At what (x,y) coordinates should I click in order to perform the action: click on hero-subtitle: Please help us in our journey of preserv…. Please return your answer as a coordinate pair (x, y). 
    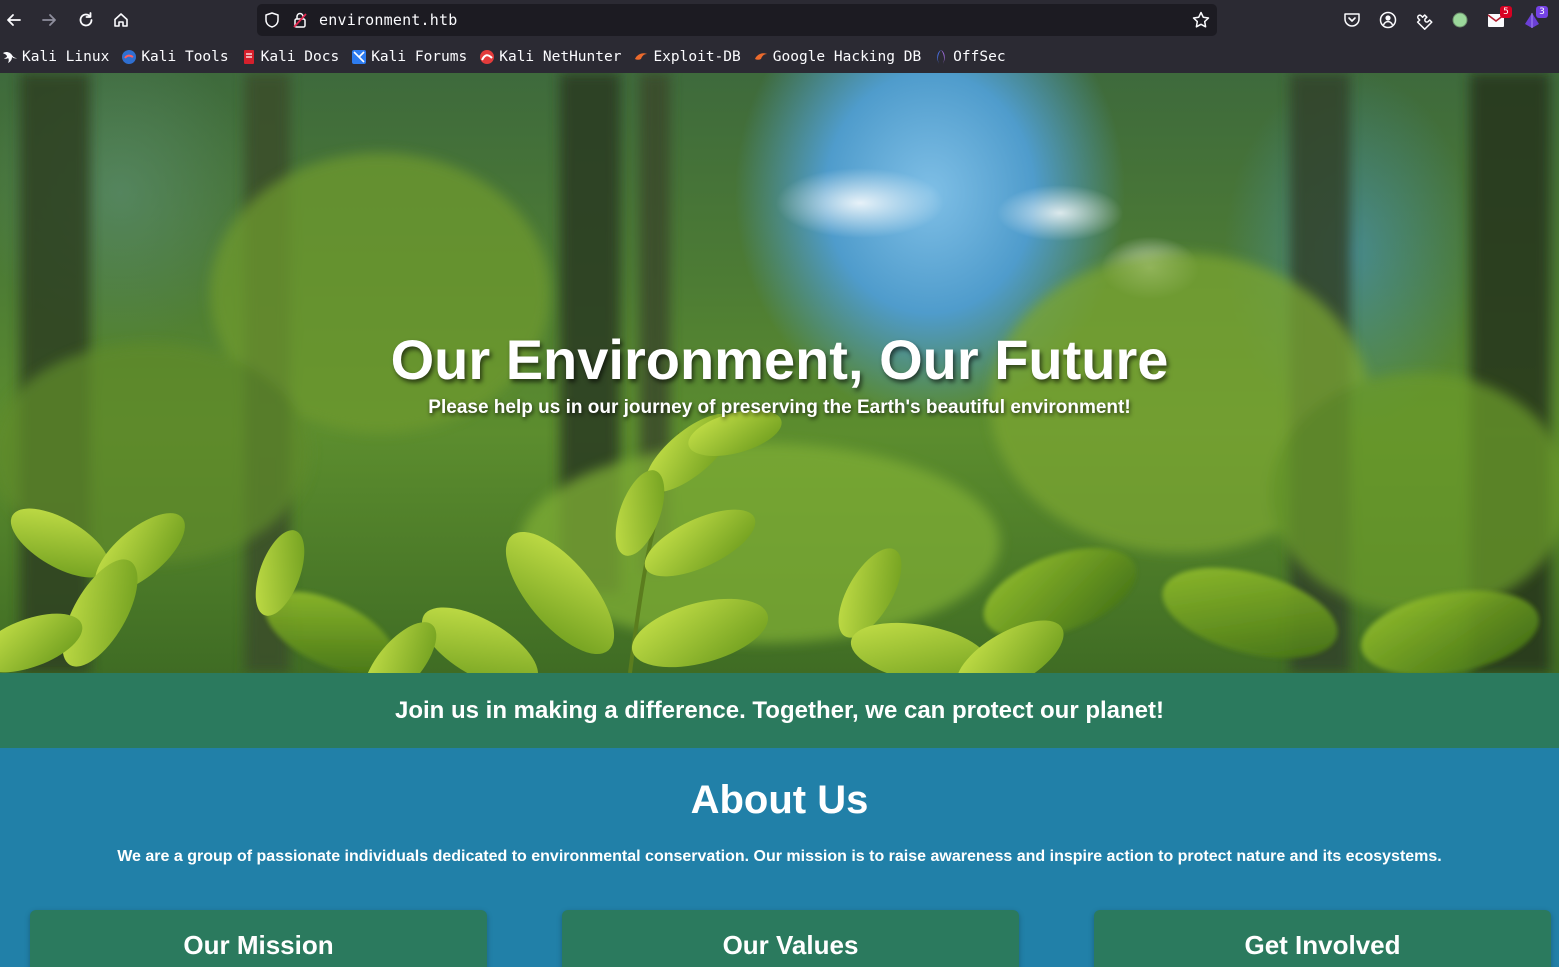
    Looking at the image, I should click on (779, 407).